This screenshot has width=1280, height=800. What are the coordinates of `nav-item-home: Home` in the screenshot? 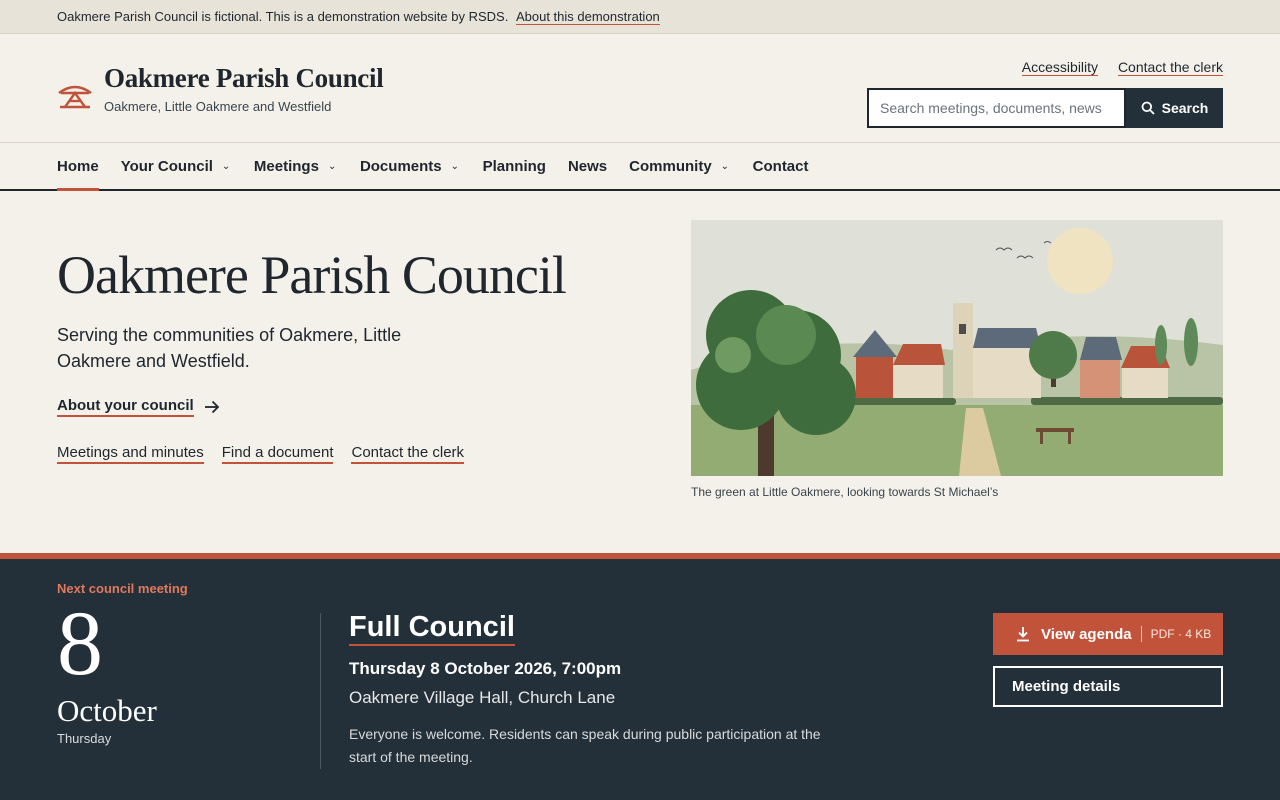 It's located at (78, 167).